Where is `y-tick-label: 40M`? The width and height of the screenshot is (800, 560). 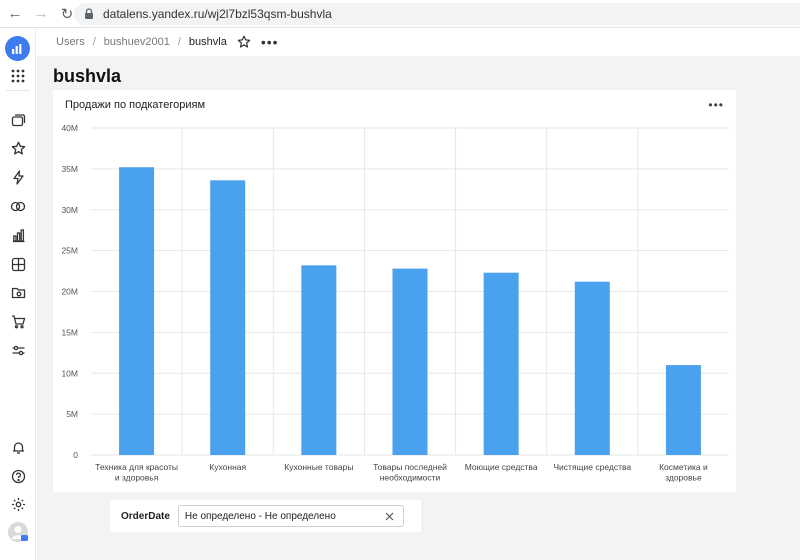
y-tick-label: 40M is located at coordinates (69, 128).